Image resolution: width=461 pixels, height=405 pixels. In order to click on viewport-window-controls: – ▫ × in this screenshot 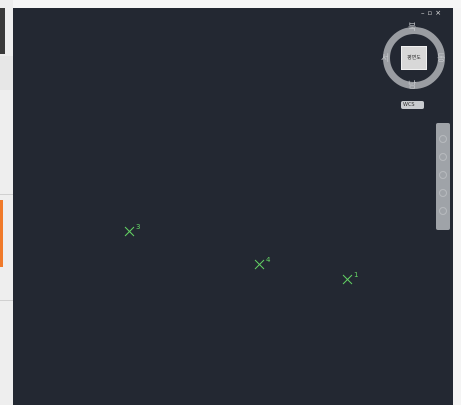, I will do `click(431, 13)`.